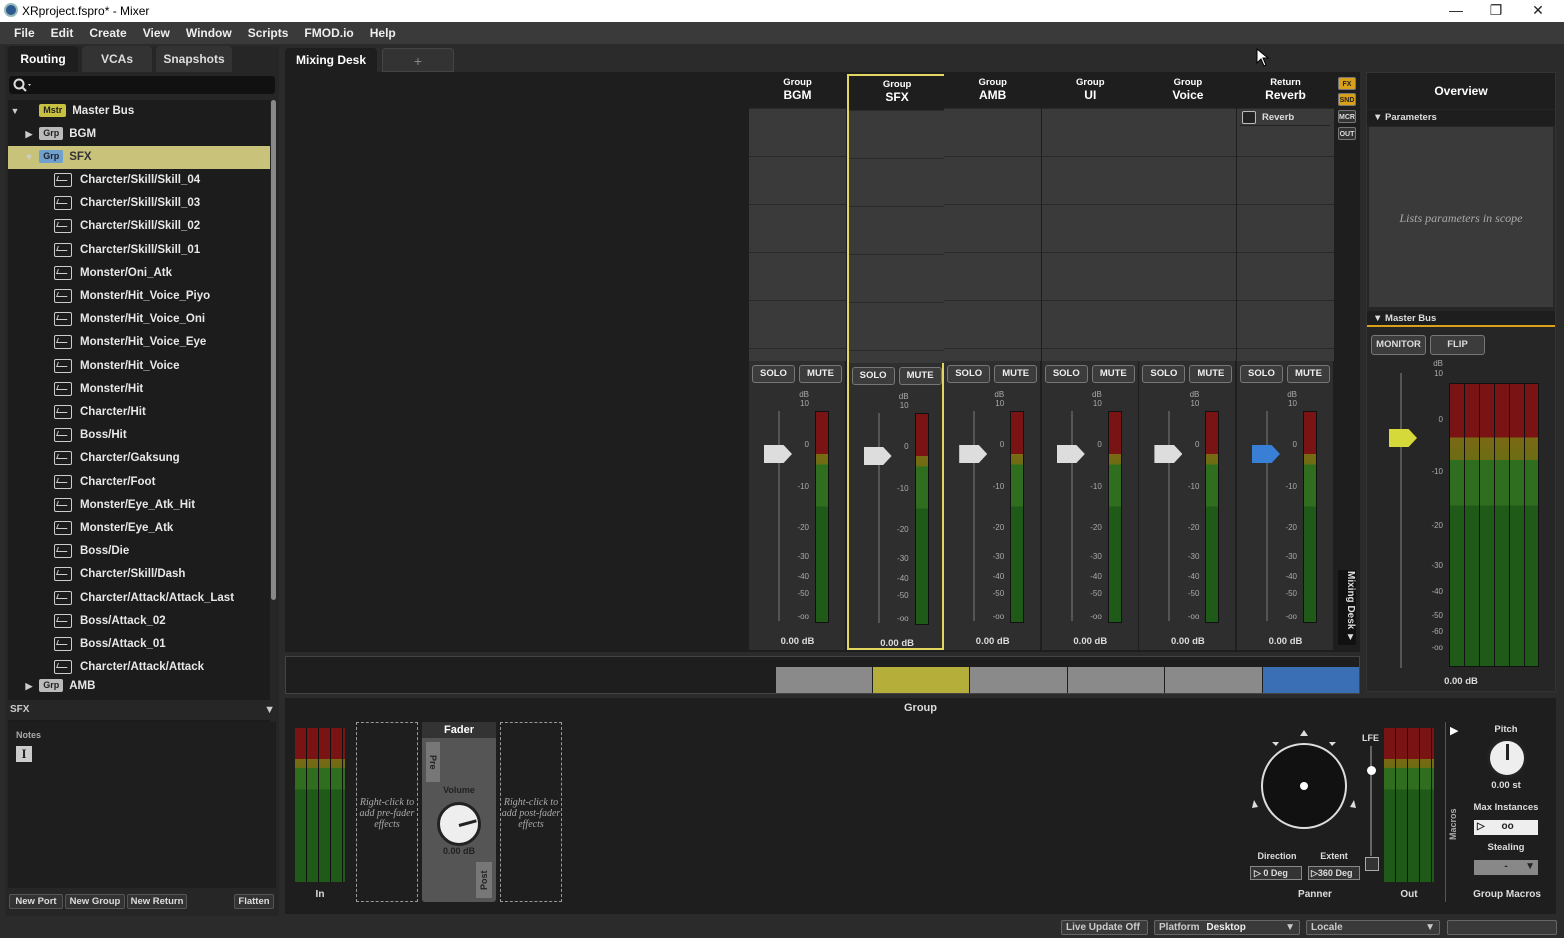 This screenshot has height=938, width=1564. Describe the element at coordinates (1213, 680) in the screenshot. I see `minimap-strip-voice` at that location.